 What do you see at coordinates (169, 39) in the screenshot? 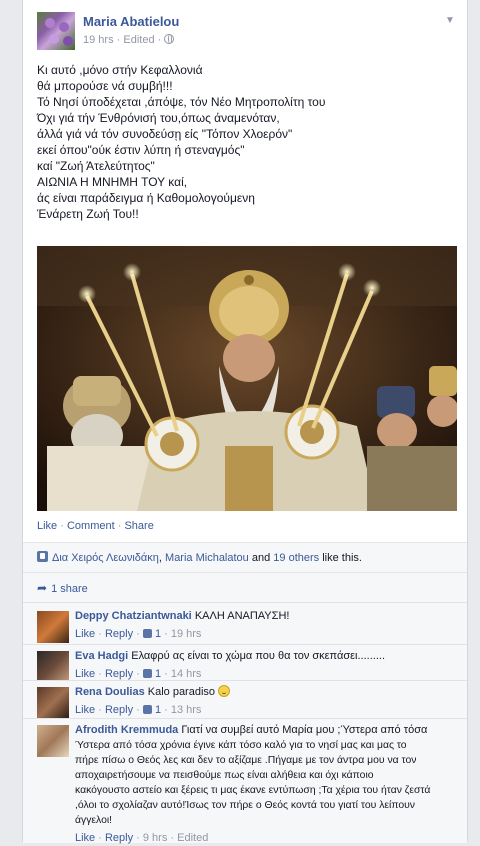
I see `globe-icon` at bounding box center [169, 39].